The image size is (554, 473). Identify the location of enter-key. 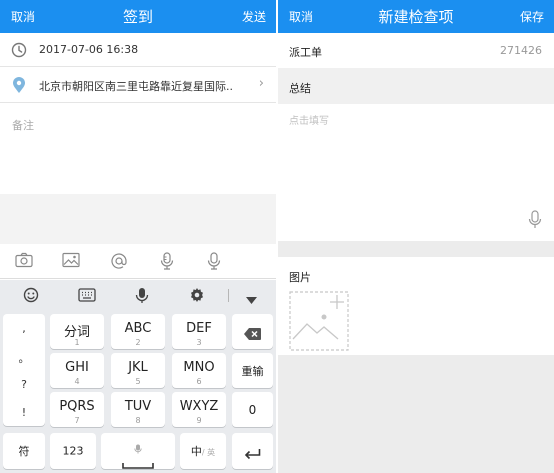
(252, 451).